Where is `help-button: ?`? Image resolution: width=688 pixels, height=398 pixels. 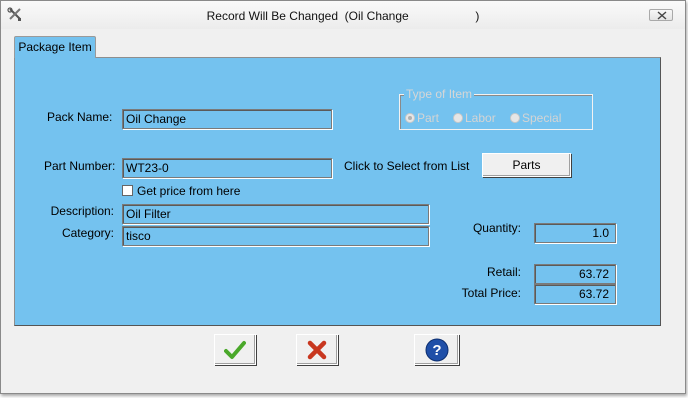
help-button: ? is located at coordinates (436, 349).